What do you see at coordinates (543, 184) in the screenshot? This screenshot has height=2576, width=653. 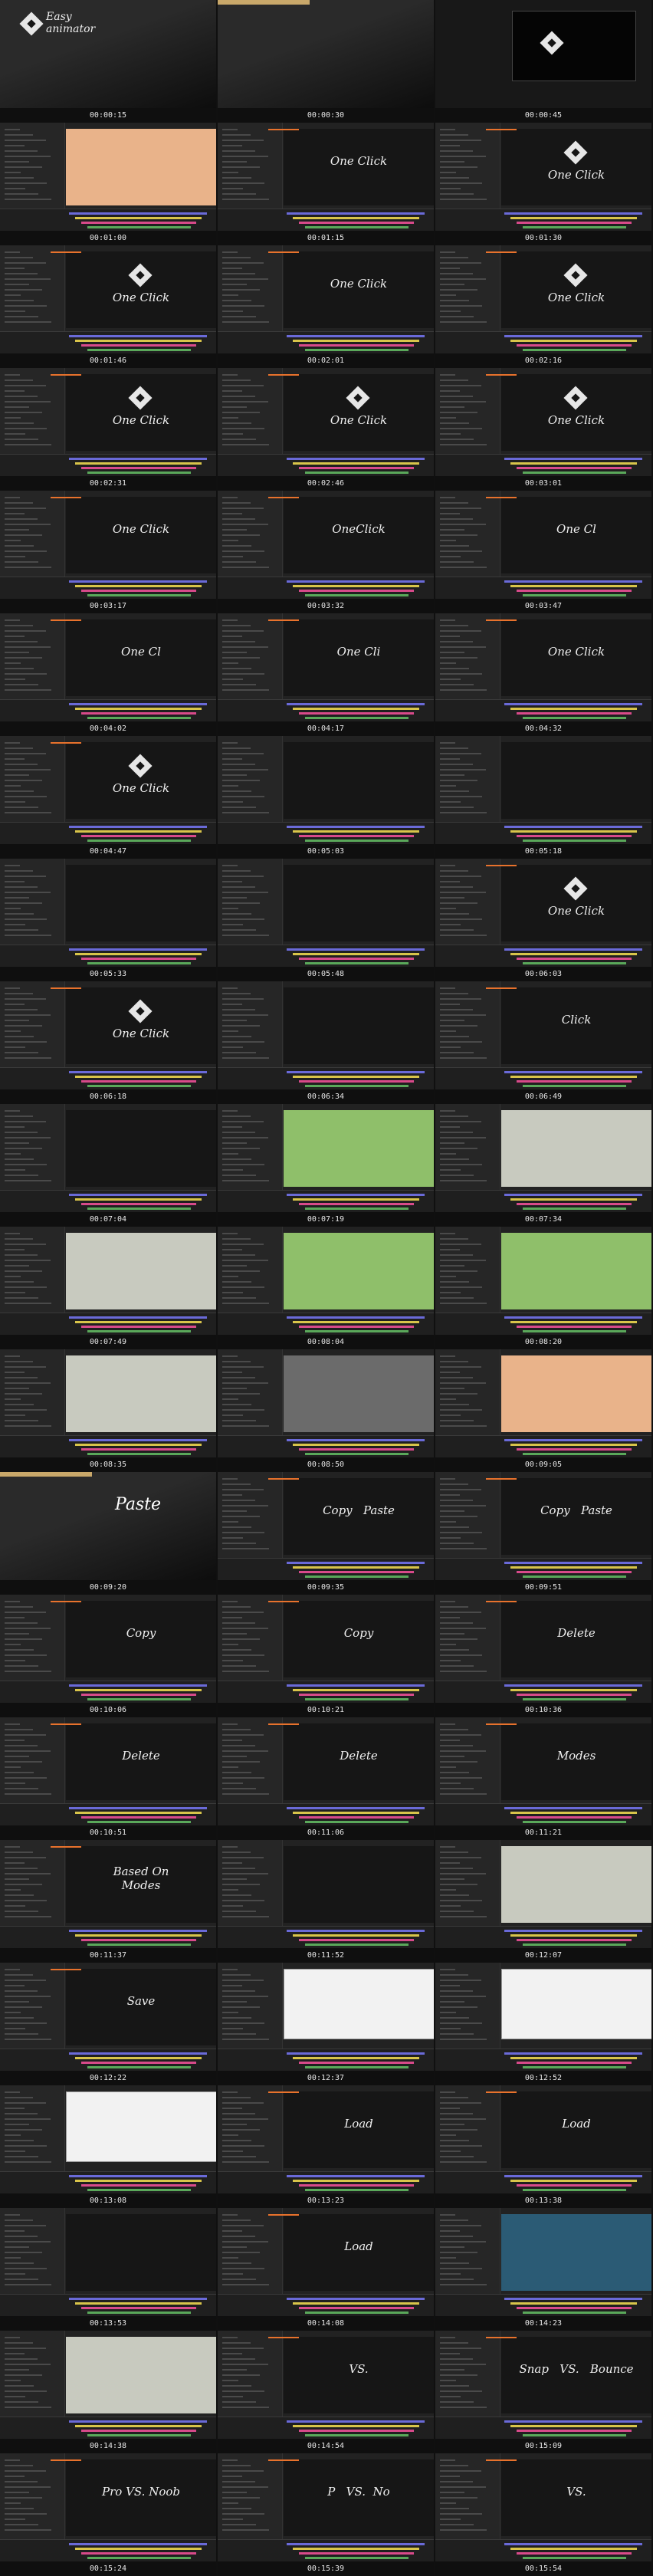 I see `video-thumbnail: One Click 00:01:30` at bounding box center [543, 184].